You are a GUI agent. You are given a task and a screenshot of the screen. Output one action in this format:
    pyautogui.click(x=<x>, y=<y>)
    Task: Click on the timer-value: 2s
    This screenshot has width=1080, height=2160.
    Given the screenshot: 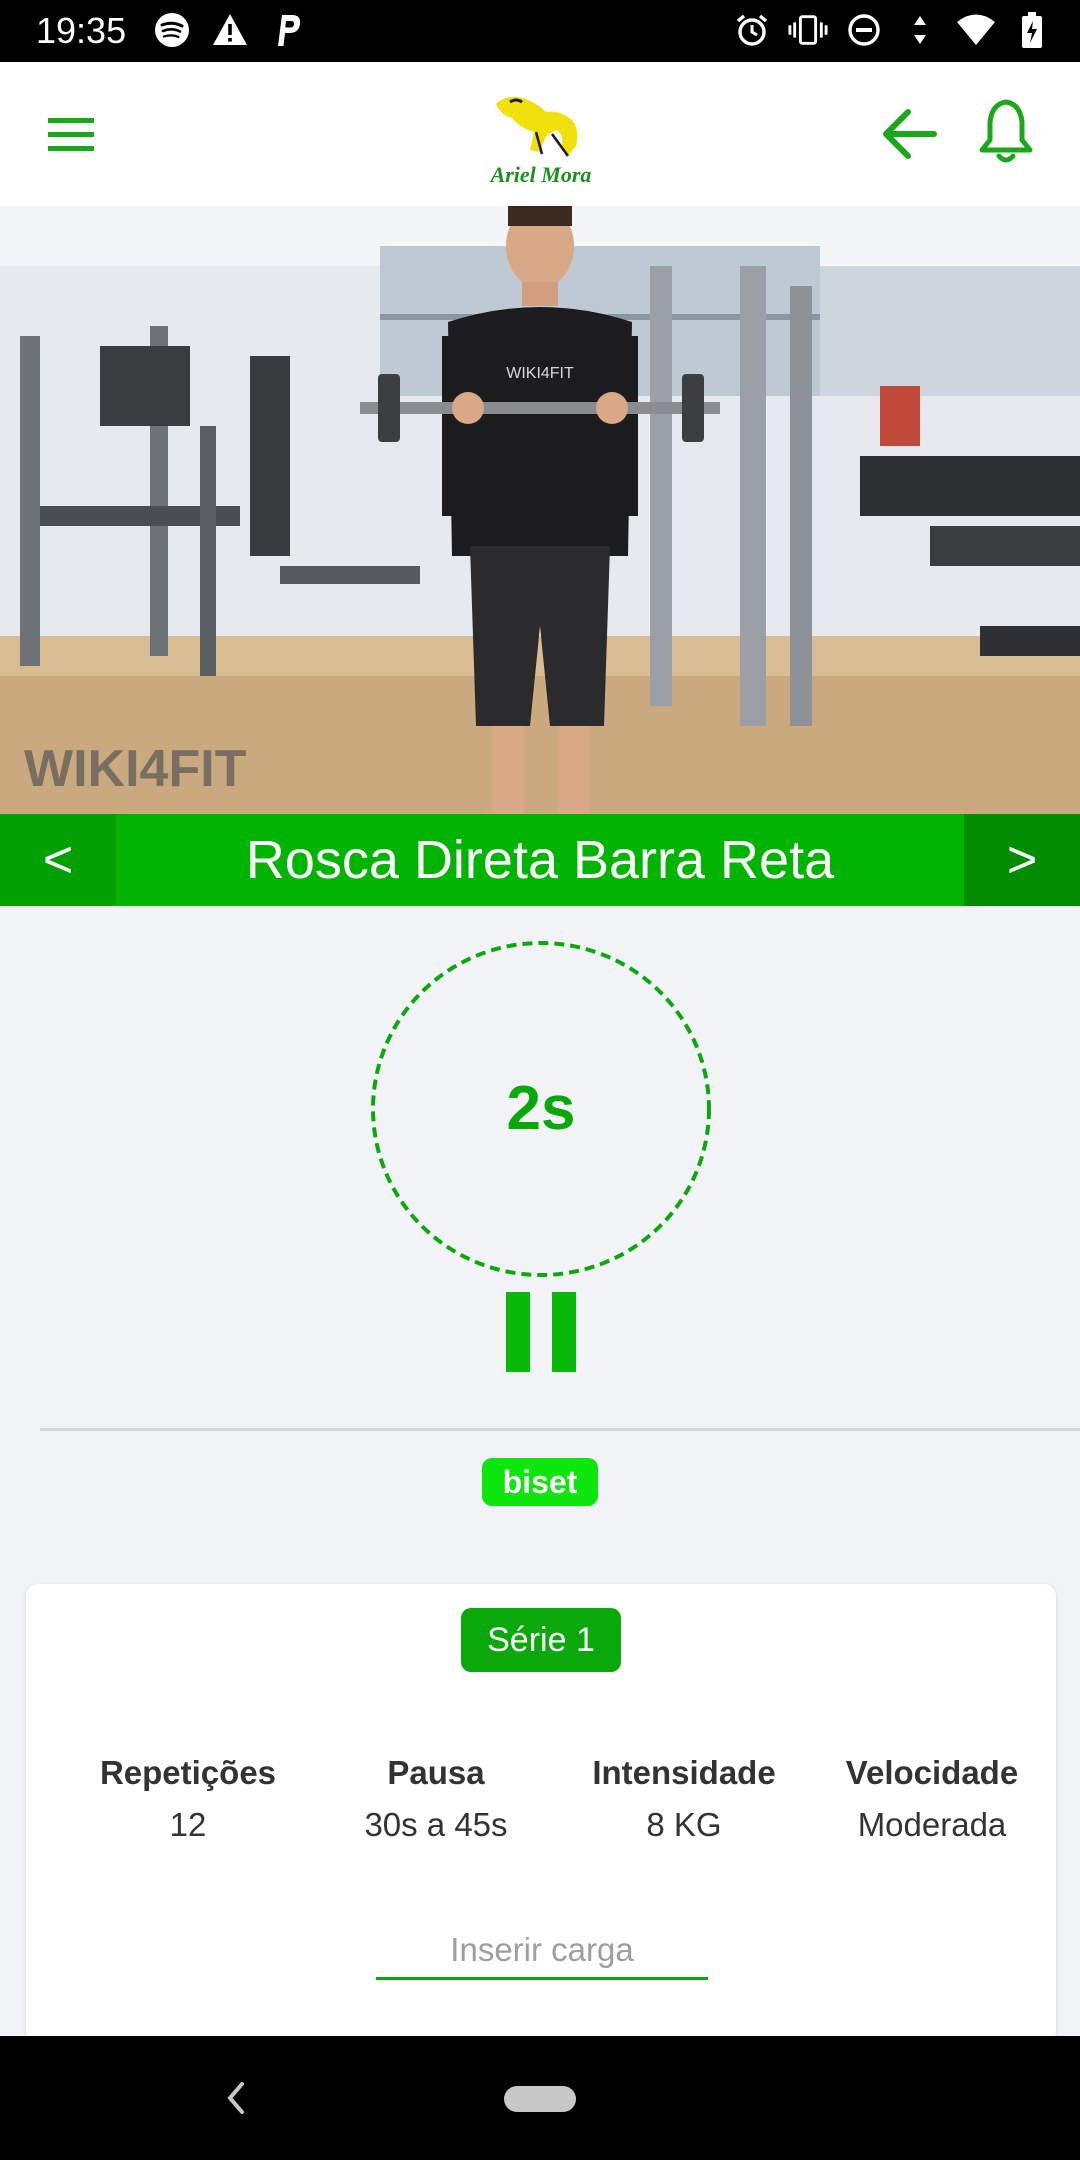 What is the action you would take?
    pyautogui.click(x=541, y=1108)
    